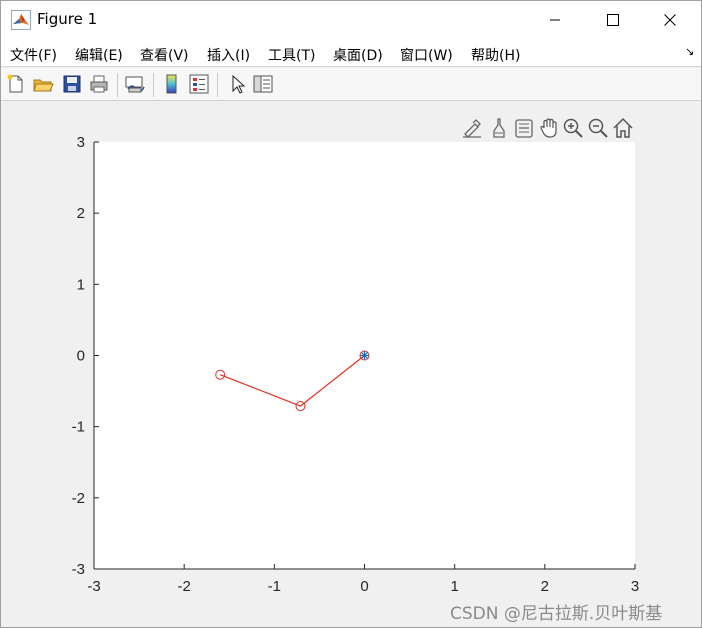 This screenshot has width=702, height=628. I want to click on y-tick-label: 1, so click(81, 284).